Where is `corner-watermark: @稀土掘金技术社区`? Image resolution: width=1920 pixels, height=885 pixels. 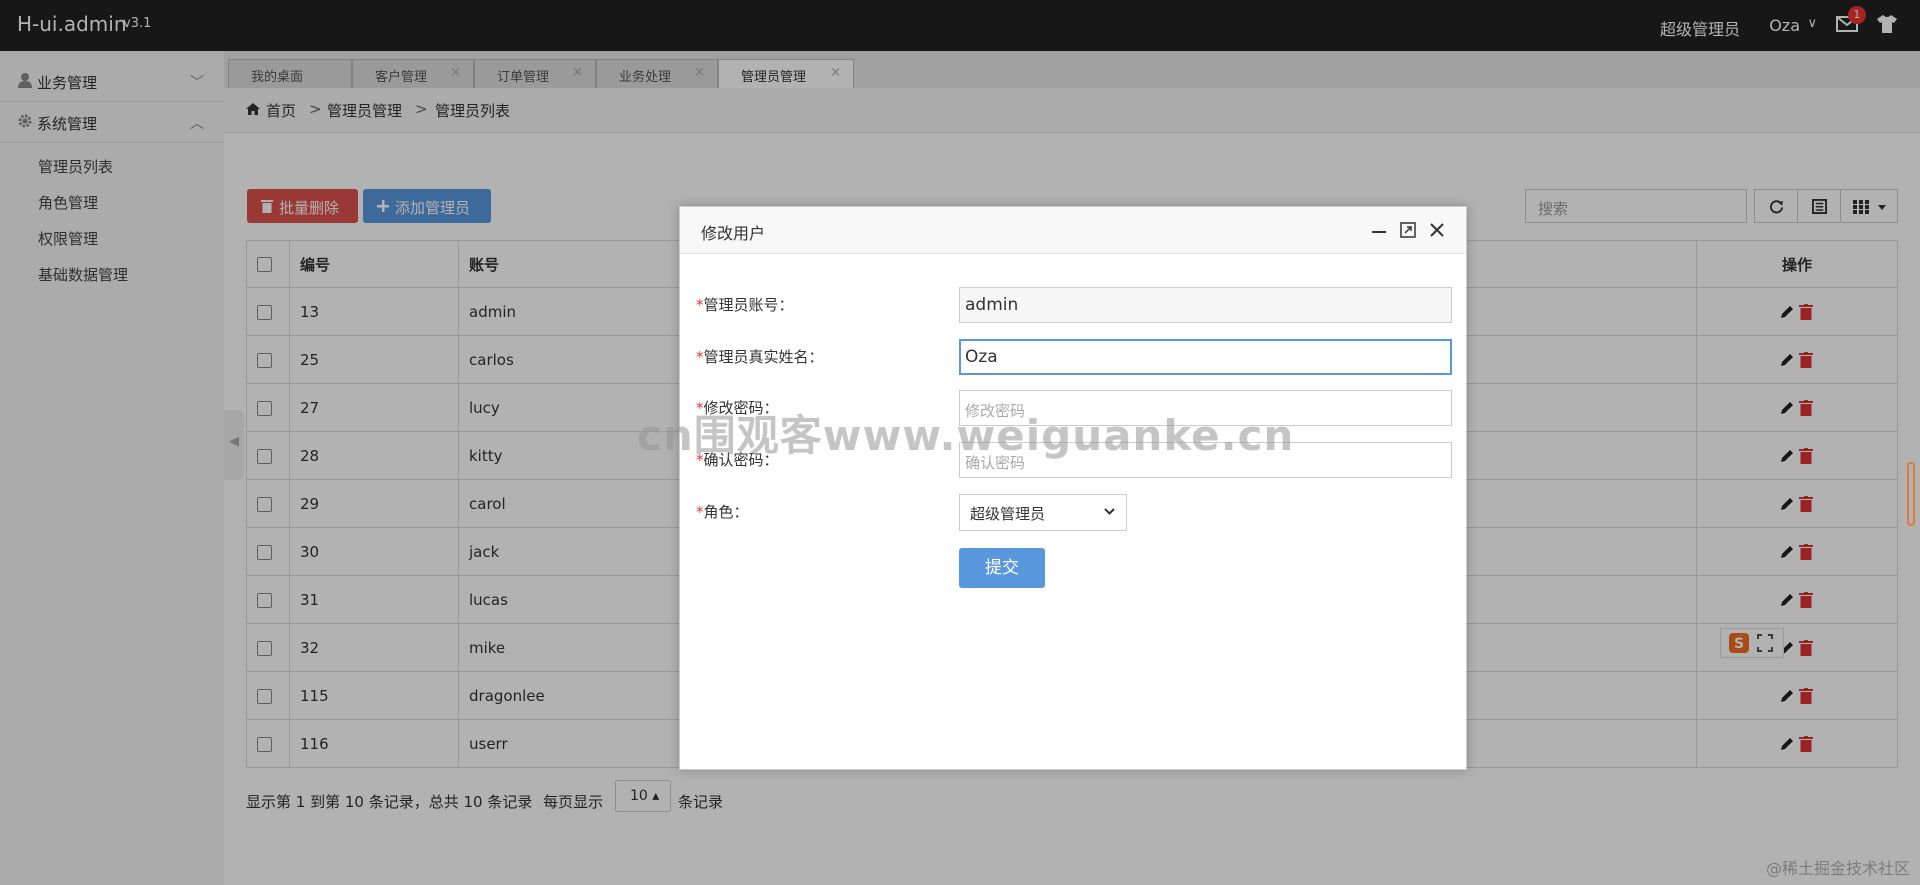
corner-watermark: @稀土掘金技术社区 is located at coordinates (1837, 868).